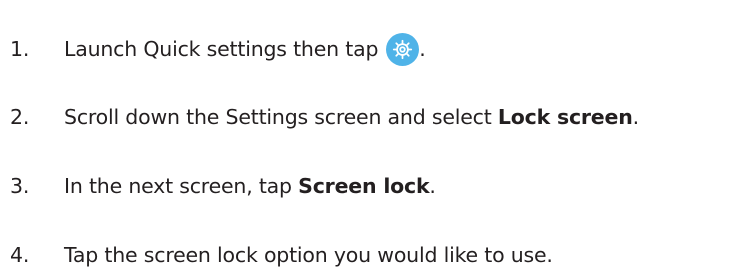  What do you see at coordinates (403, 49) in the screenshot?
I see `gear-icon` at bounding box center [403, 49].